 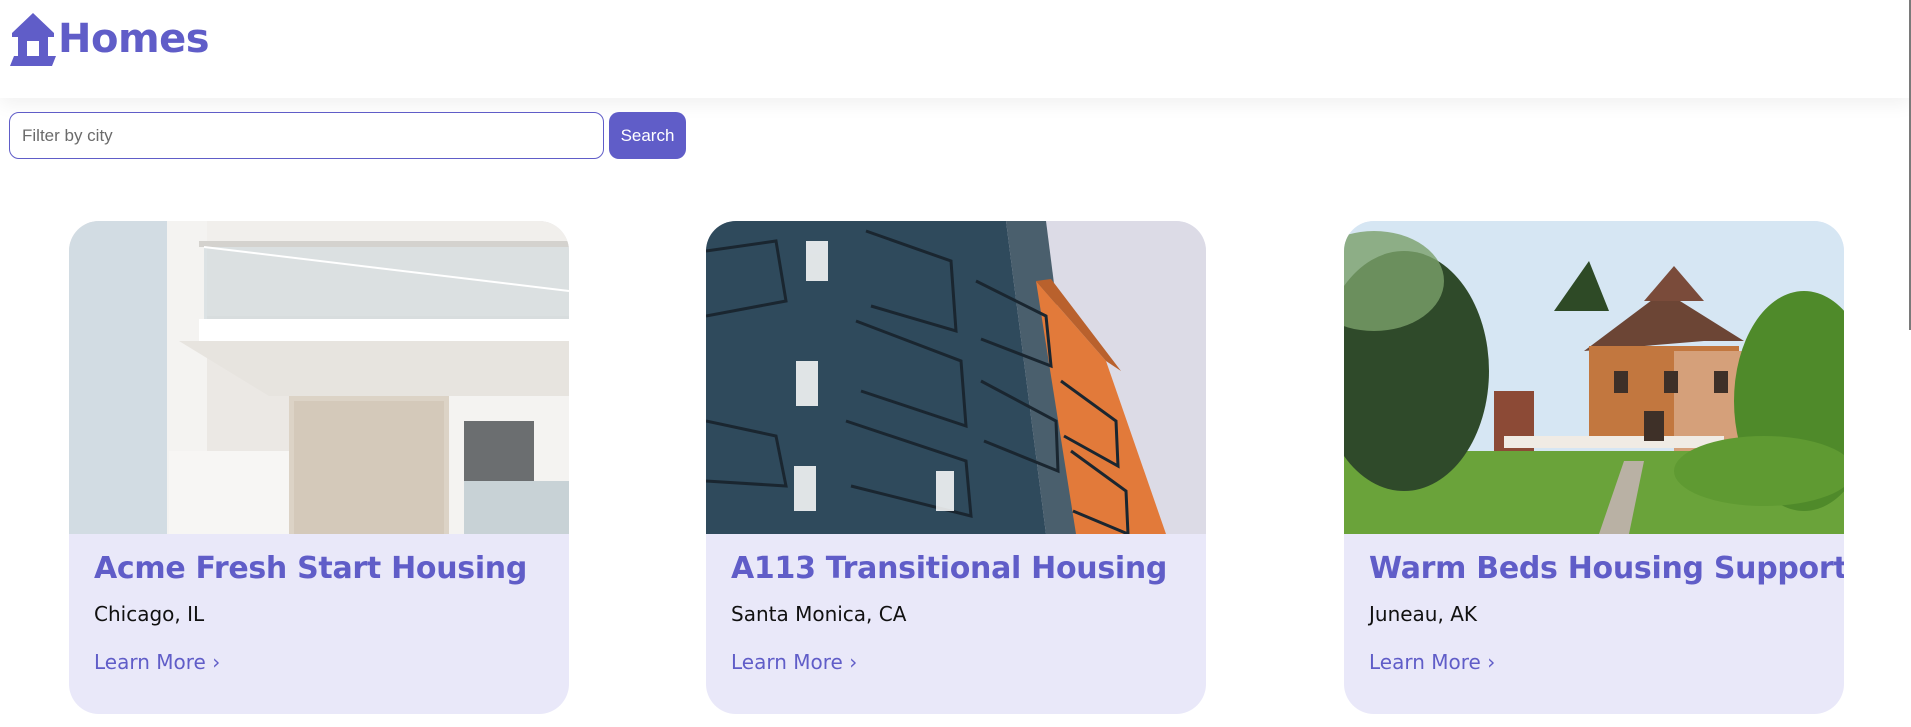 What do you see at coordinates (949, 568) in the screenshot?
I see `listing-title: A113 Transitional Housing` at bounding box center [949, 568].